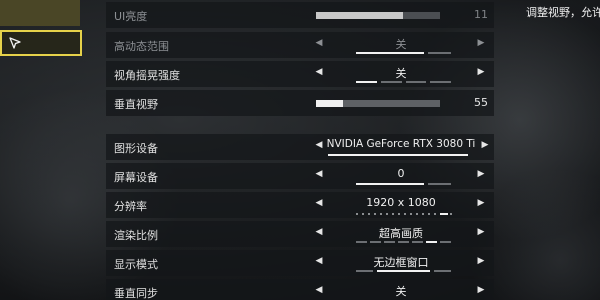  What do you see at coordinates (136, 177) in the screenshot?
I see `setting-label: 屏幕设备` at bounding box center [136, 177].